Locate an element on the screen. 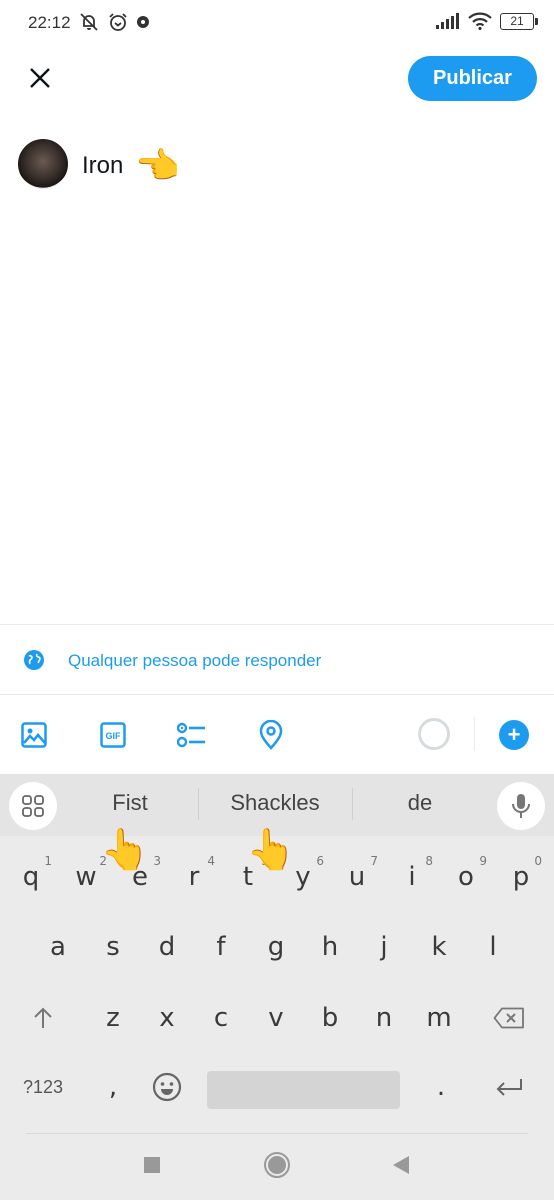 Image resolution: width=554 pixels, height=1200 pixels. add-image-button is located at coordinates (34, 735).